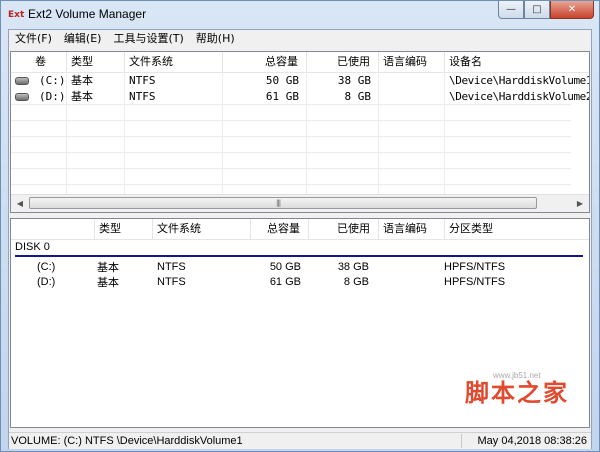 The image size is (600, 452). Describe the element at coordinates (215, 39) in the screenshot. I see `menu-help: 帮助(H)` at that location.